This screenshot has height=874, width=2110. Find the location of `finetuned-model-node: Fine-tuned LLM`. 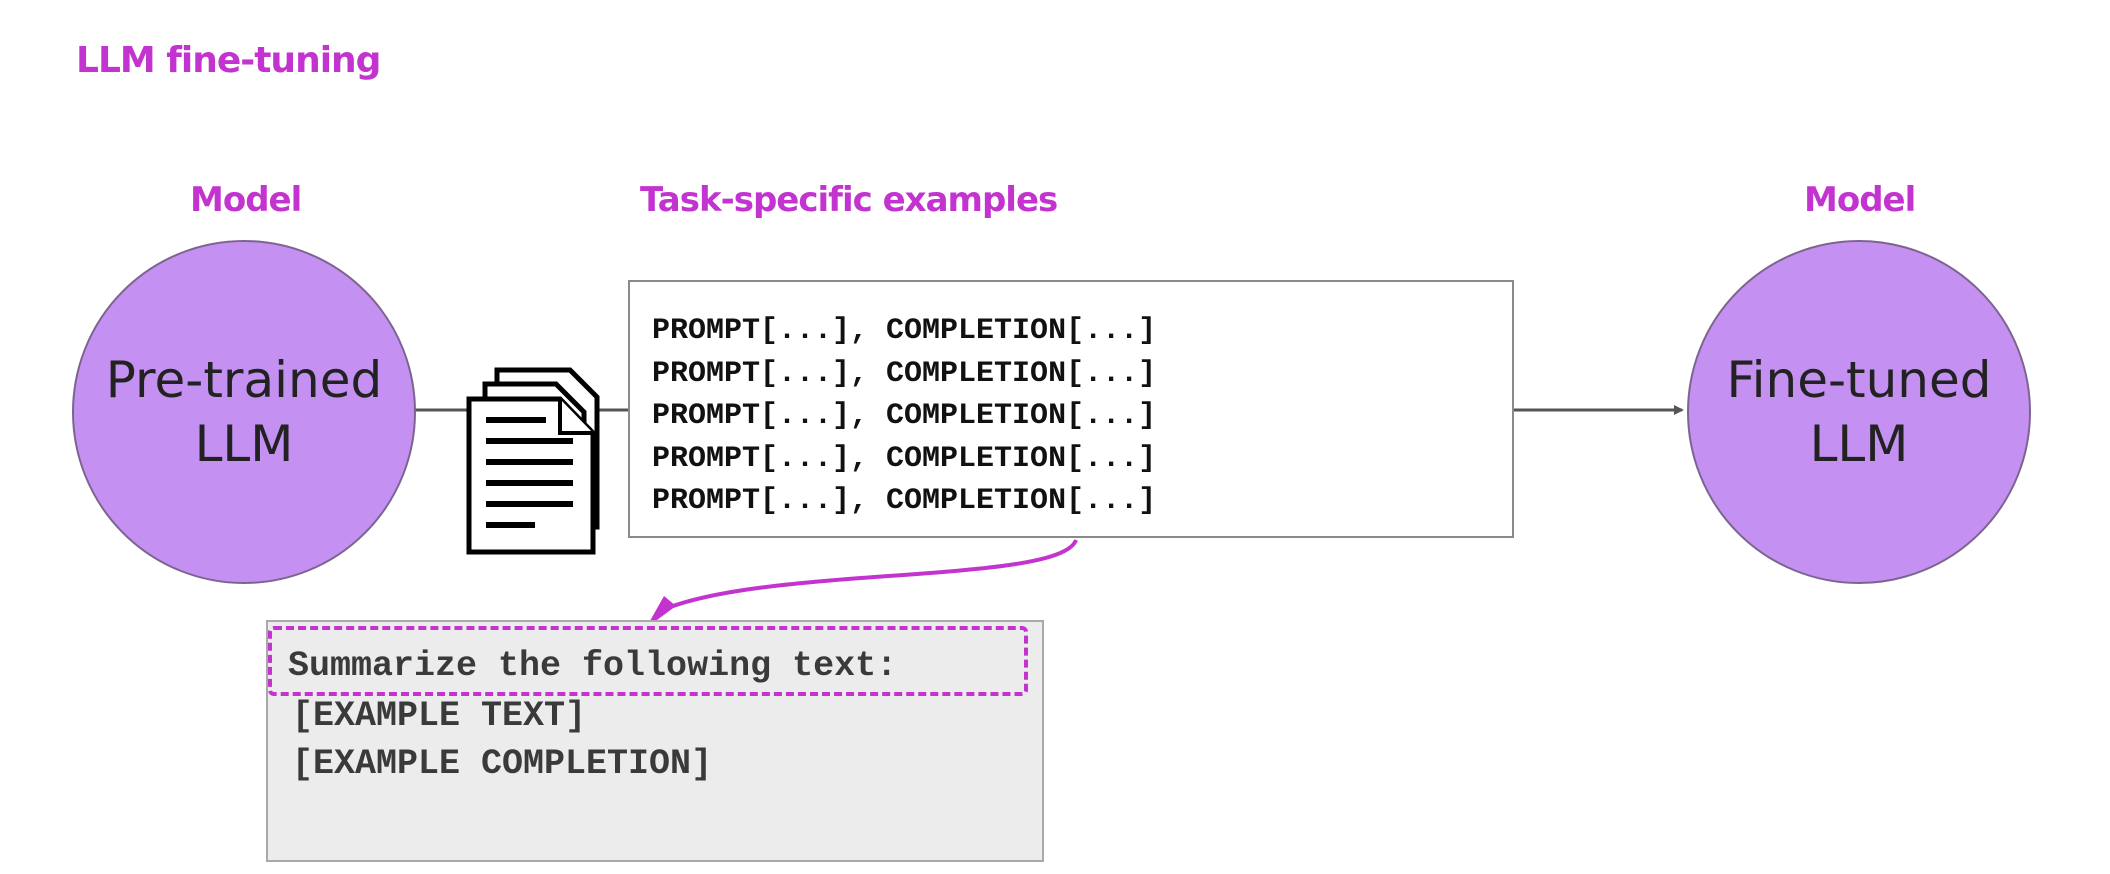

finetuned-model-node: Fine-tuned LLM is located at coordinates (1859, 412).